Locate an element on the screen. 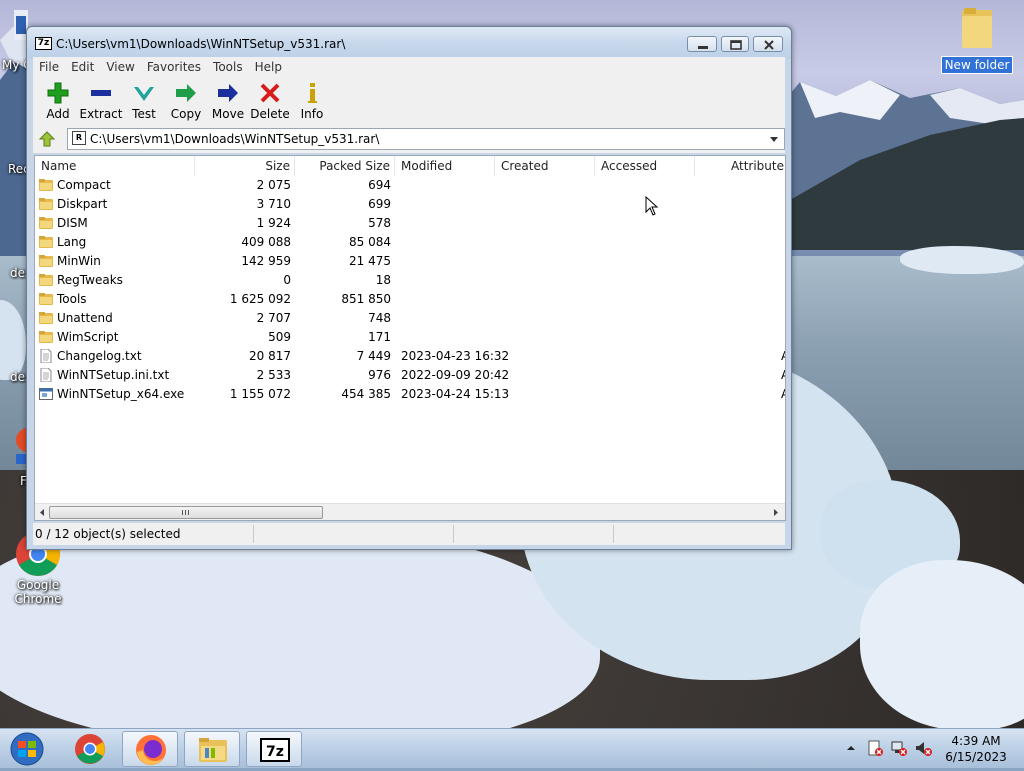 Image resolution: width=1024 pixels, height=771 pixels. close-icon is located at coordinates (769, 45).